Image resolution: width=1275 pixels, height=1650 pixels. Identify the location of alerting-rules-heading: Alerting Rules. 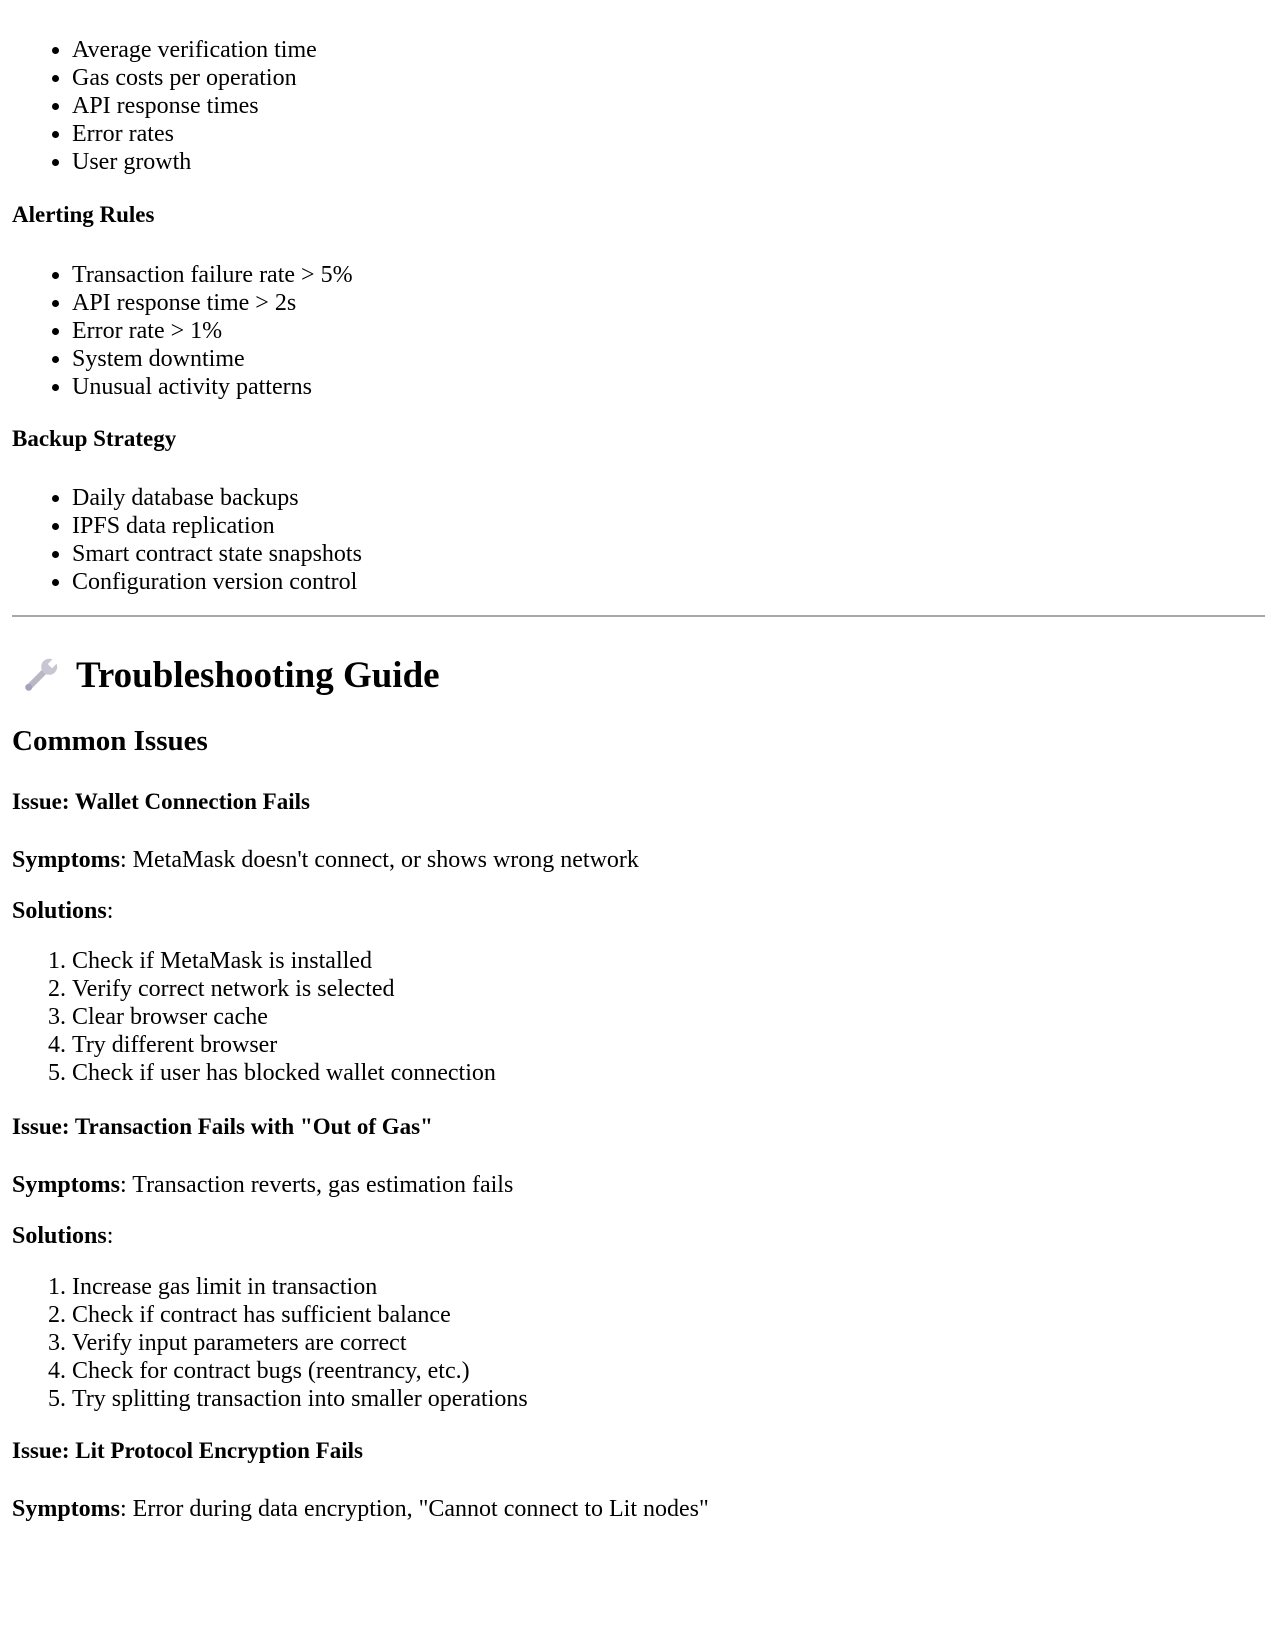
(83, 214).